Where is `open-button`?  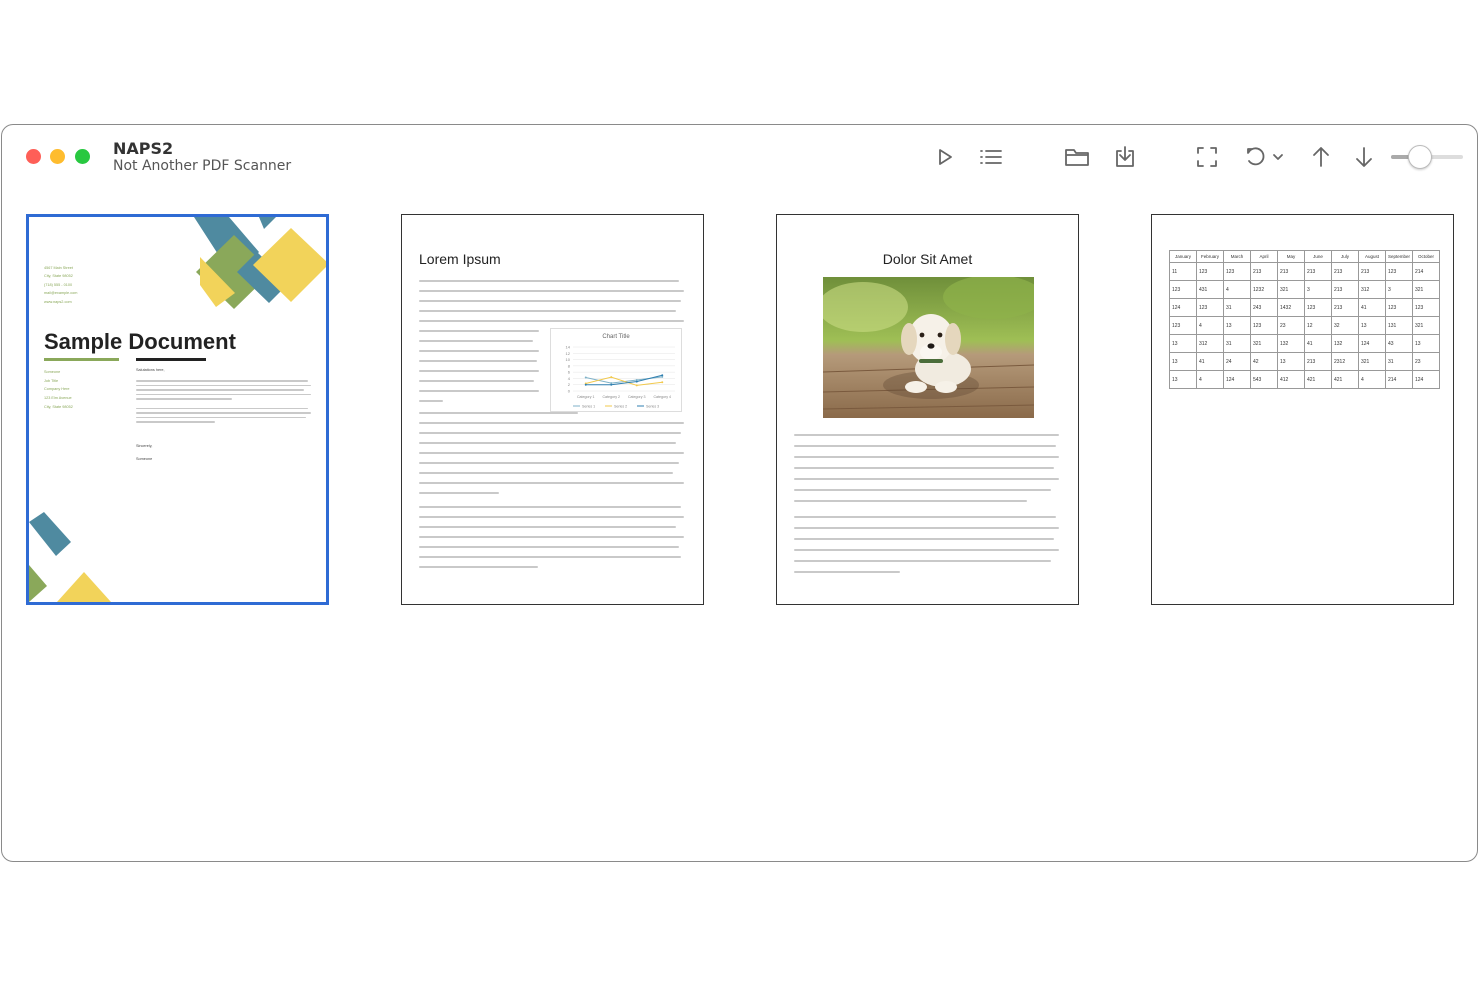
open-button is located at coordinates (1077, 157).